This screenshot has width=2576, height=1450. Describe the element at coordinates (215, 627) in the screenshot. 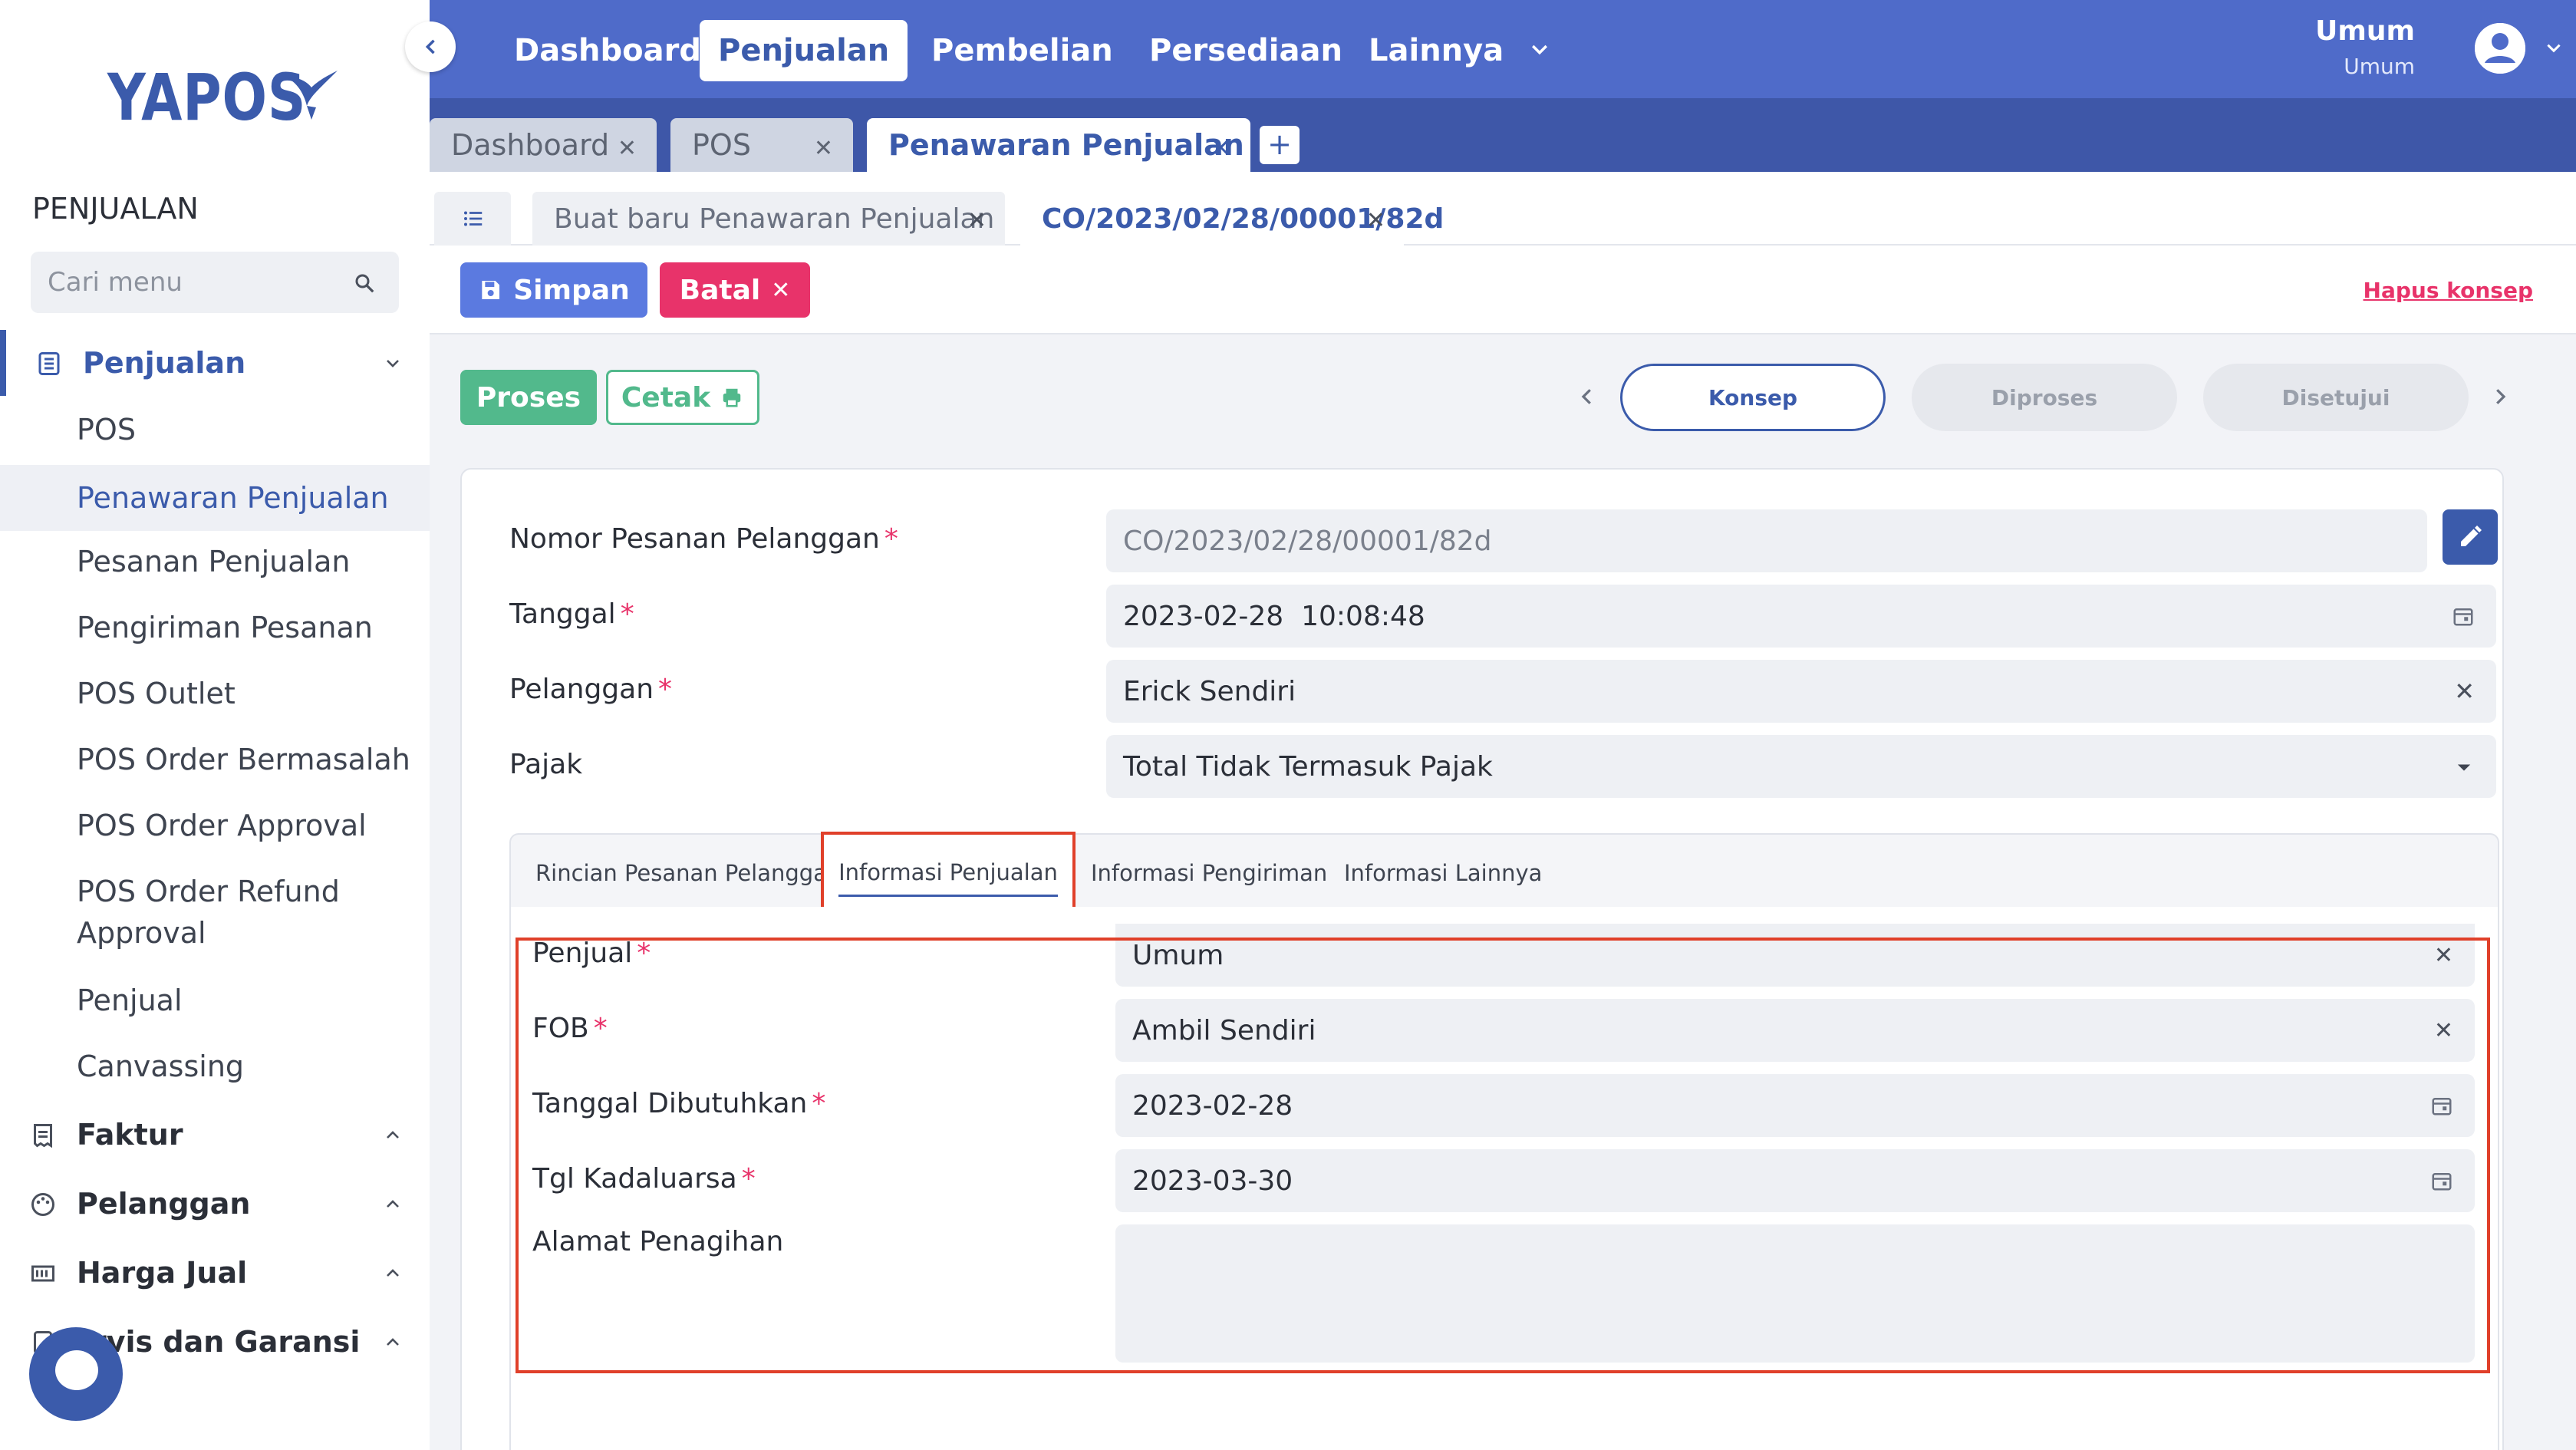

I see `sidebar-item-pengiriman-pesanan: Pengiriman Pesanan` at that location.